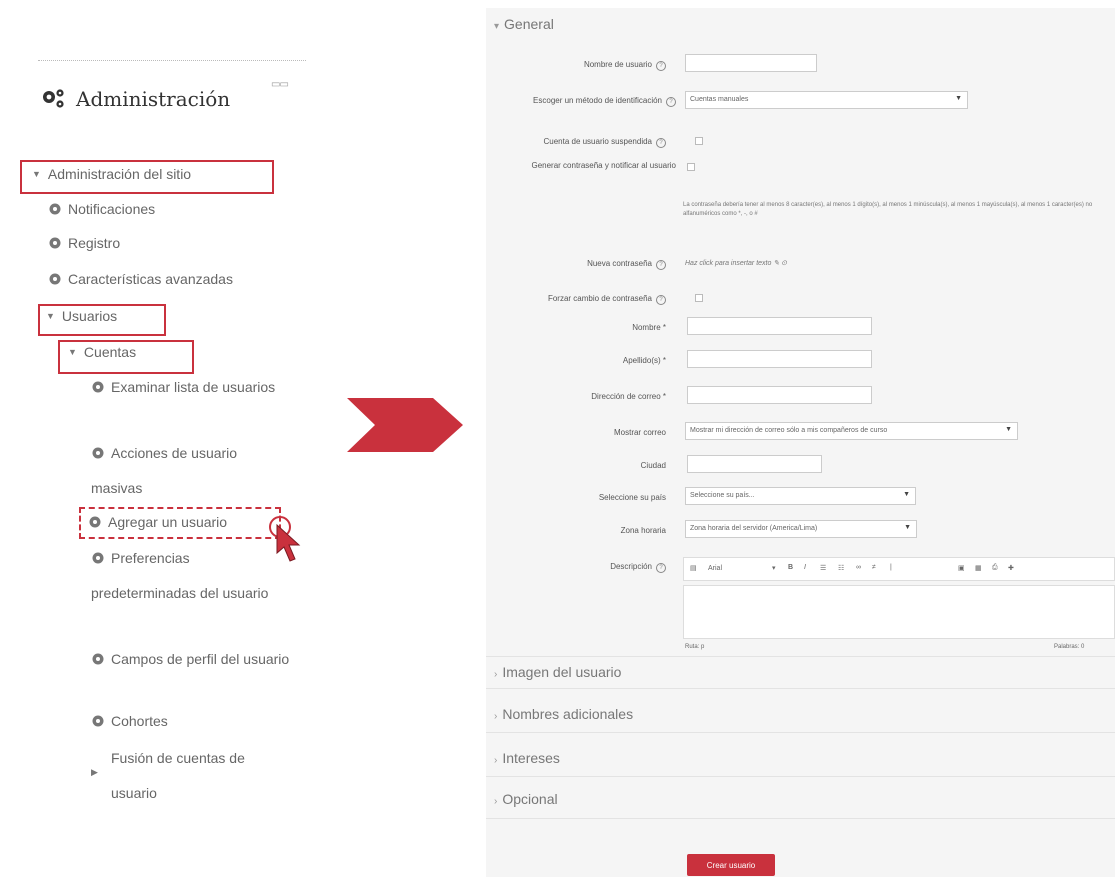  I want to click on nav-advanced-features: Características avanzadas, so click(140, 279).